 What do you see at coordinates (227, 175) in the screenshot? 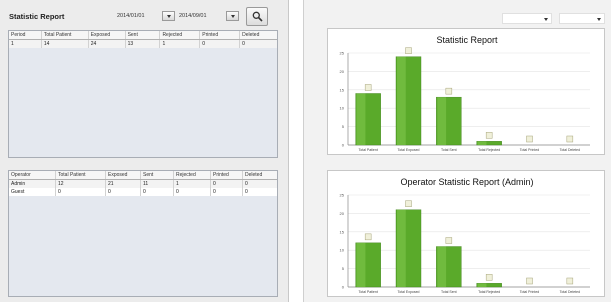
I see `operator-table-column-header: Printed` at bounding box center [227, 175].